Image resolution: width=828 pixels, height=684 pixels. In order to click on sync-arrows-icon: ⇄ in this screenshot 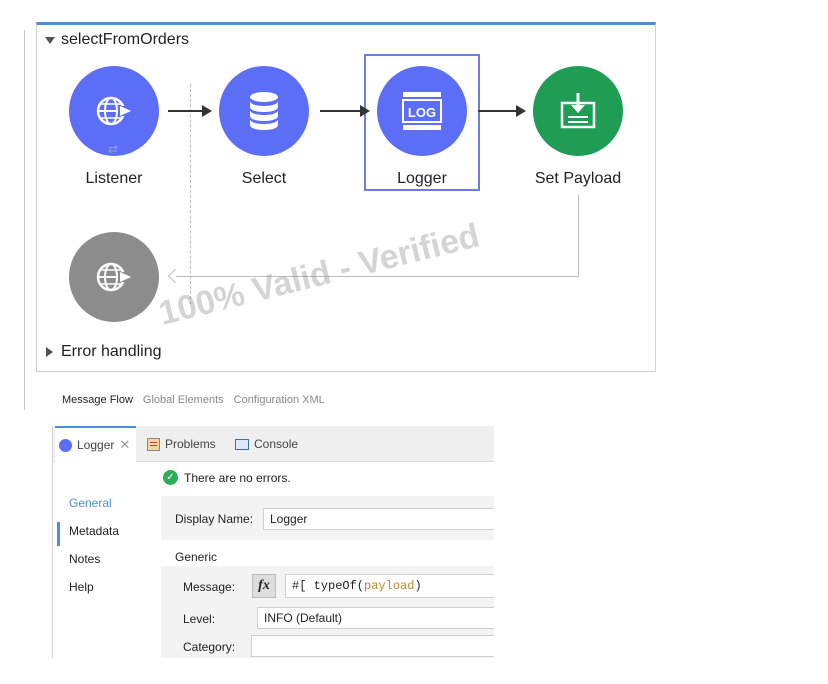, I will do `click(113, 149)`.